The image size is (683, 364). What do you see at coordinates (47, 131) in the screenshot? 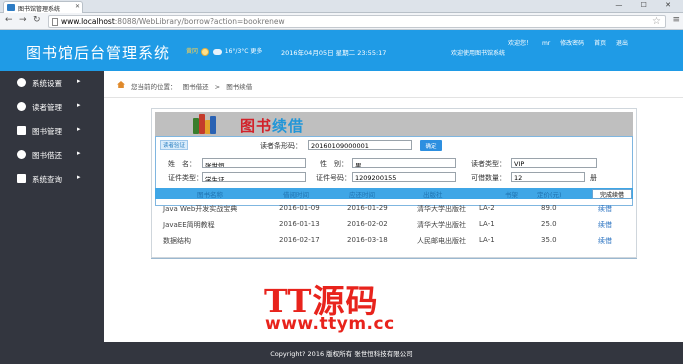
I see `sidebar-item-label: 图书管理` at bounding box center [47, 131].